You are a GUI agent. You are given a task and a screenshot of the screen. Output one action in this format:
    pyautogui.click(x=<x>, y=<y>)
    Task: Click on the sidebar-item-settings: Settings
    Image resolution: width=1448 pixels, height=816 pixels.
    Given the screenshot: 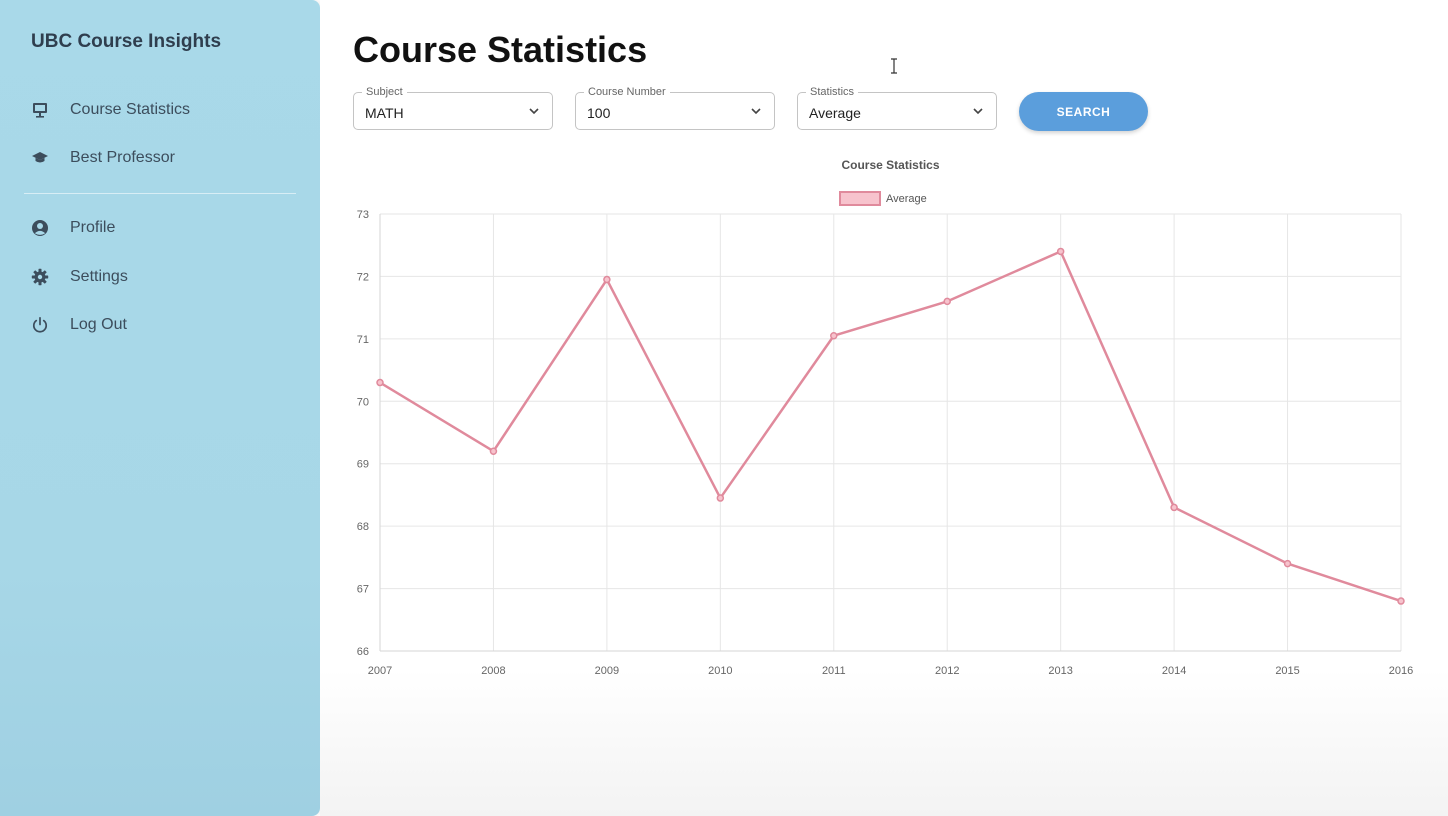 What is the action you would take?
    pyautogui.click(x=79, y=277)
    